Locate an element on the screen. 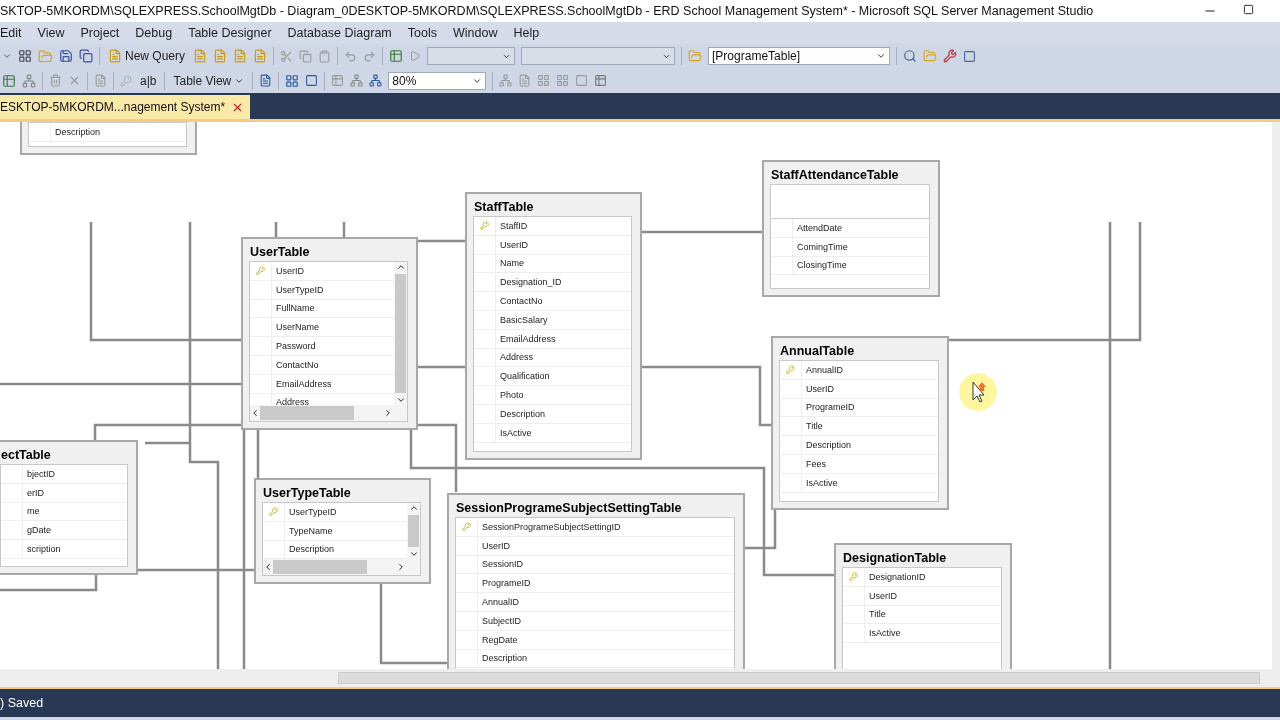 This screenshot has width=1280, height=720. column-name: erID is located at coordinates (35, 492).